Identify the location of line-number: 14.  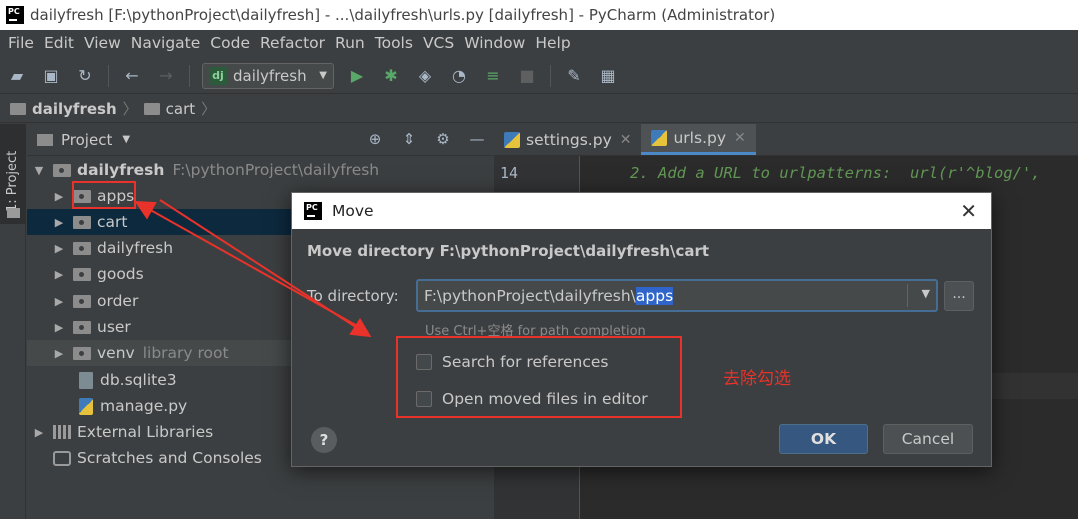
(509, 173).